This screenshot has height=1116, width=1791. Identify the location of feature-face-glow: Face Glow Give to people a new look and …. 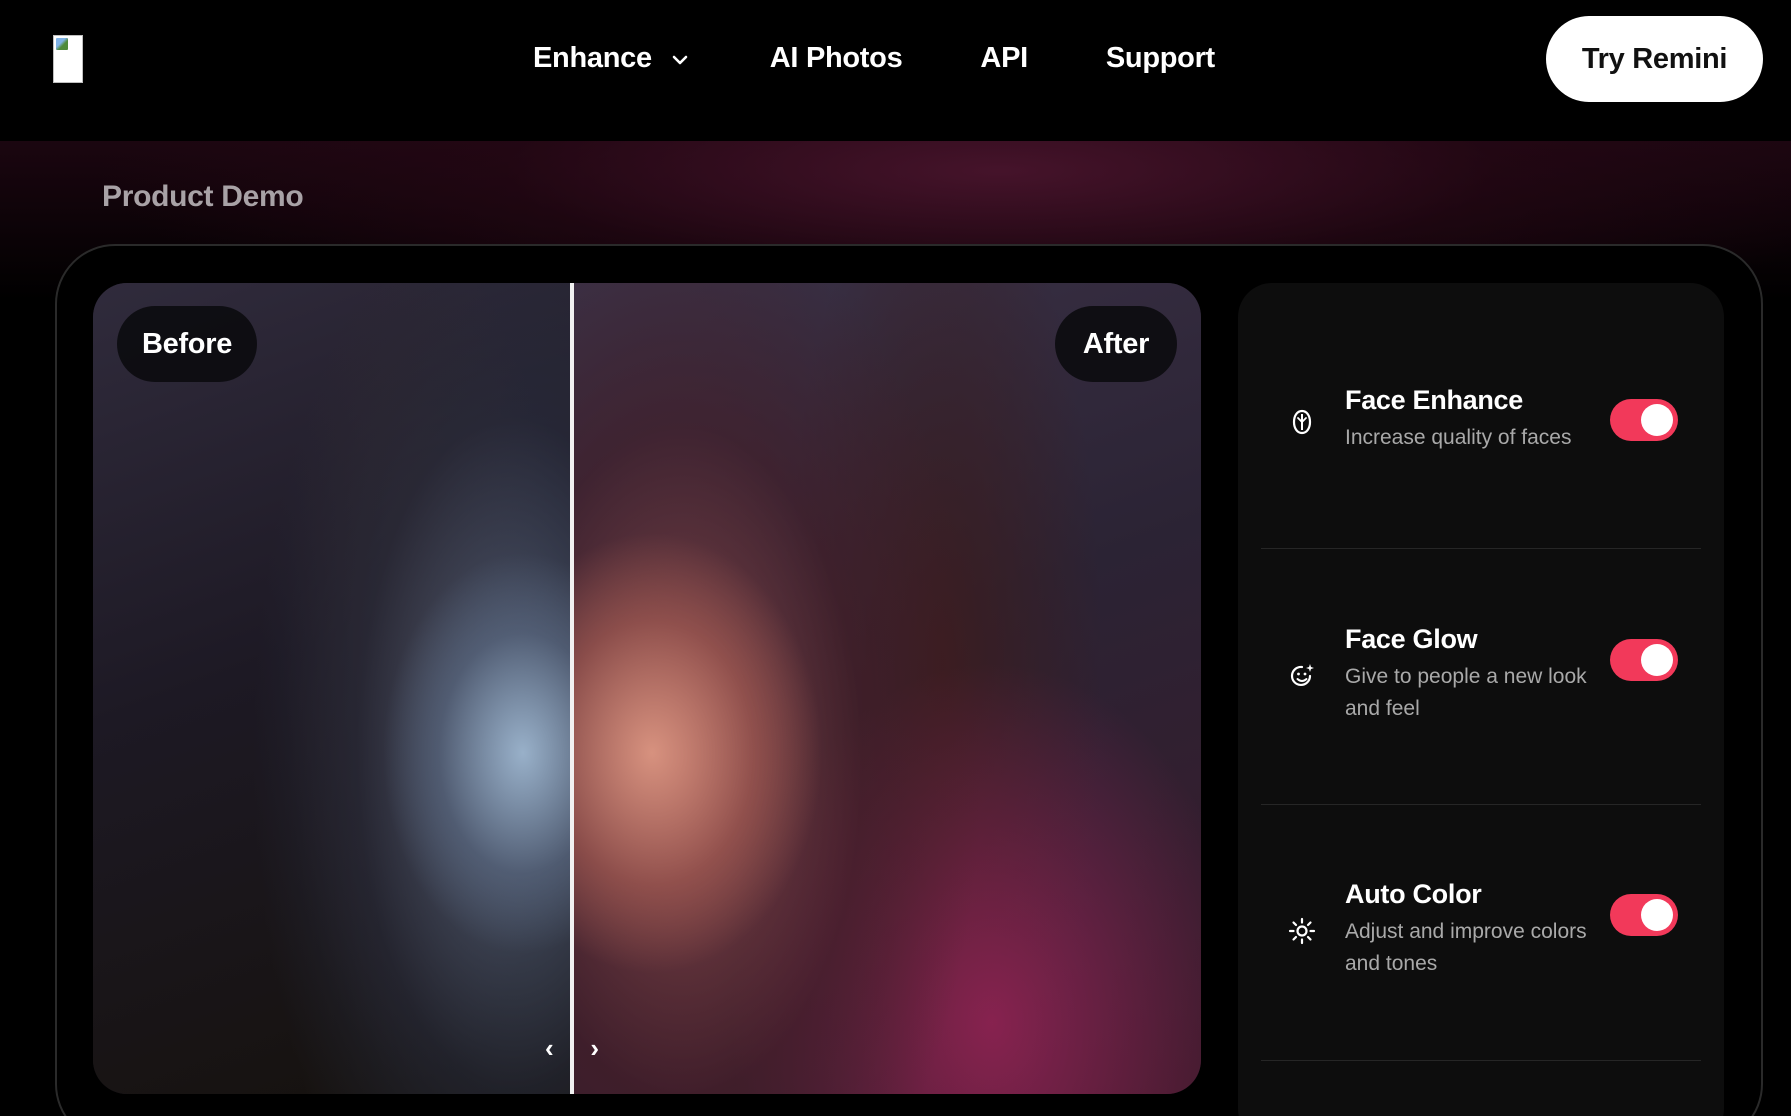
(1481, 677).